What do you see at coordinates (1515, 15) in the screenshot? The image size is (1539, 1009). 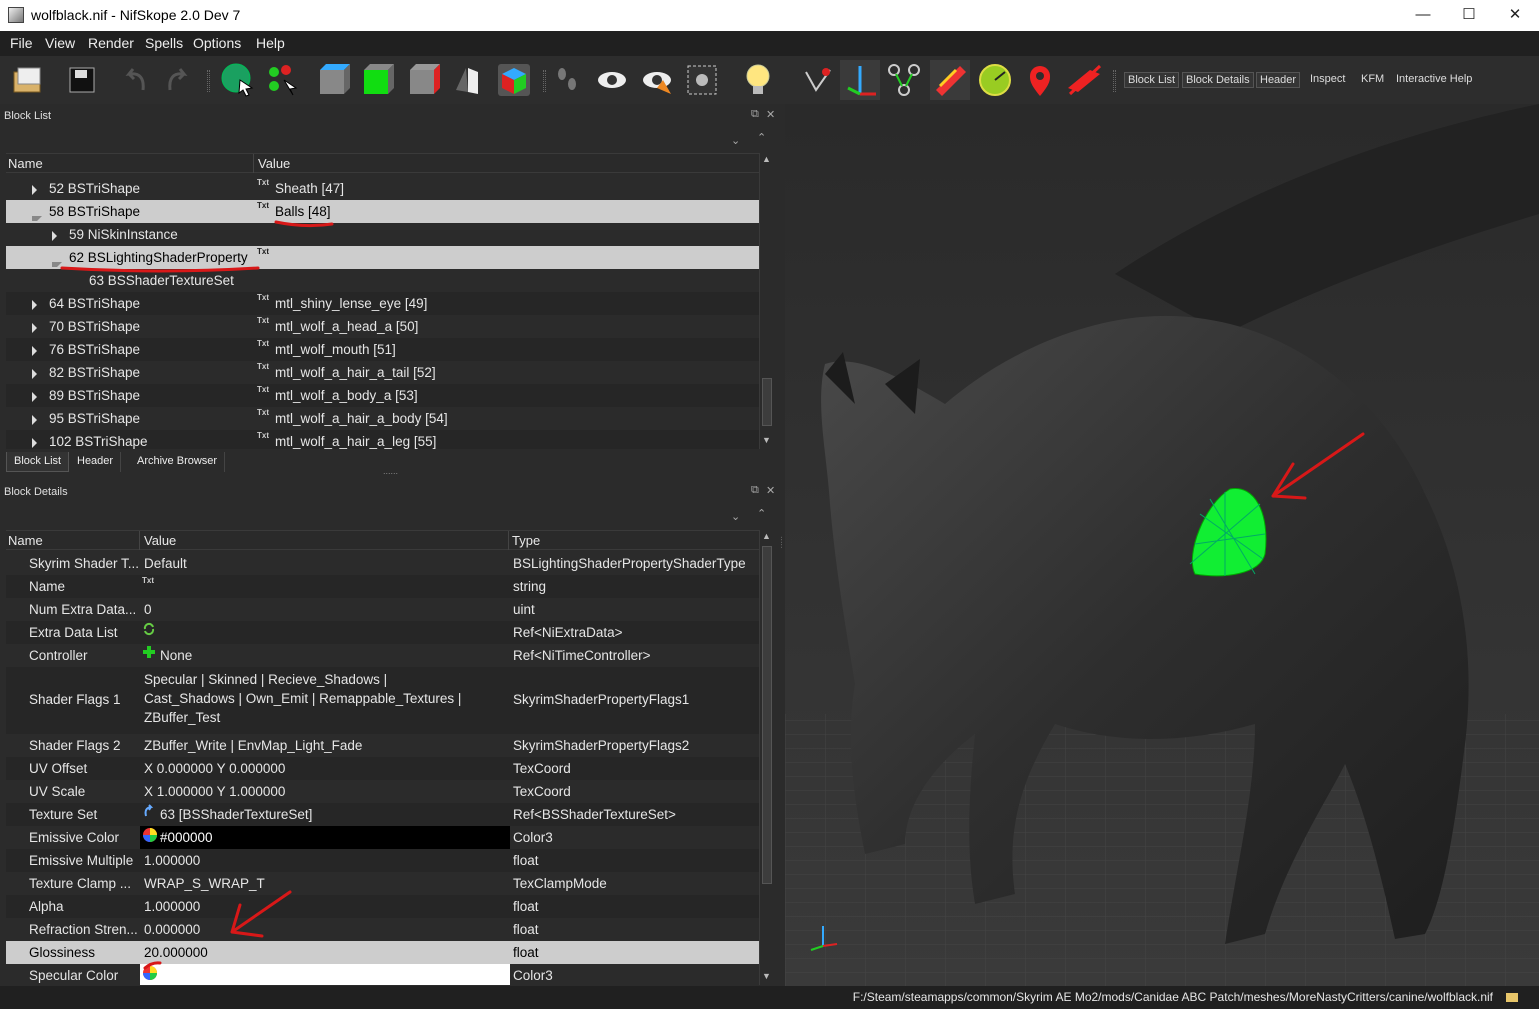 I see `close-button: ✕` at bounding box center [1515, 15].